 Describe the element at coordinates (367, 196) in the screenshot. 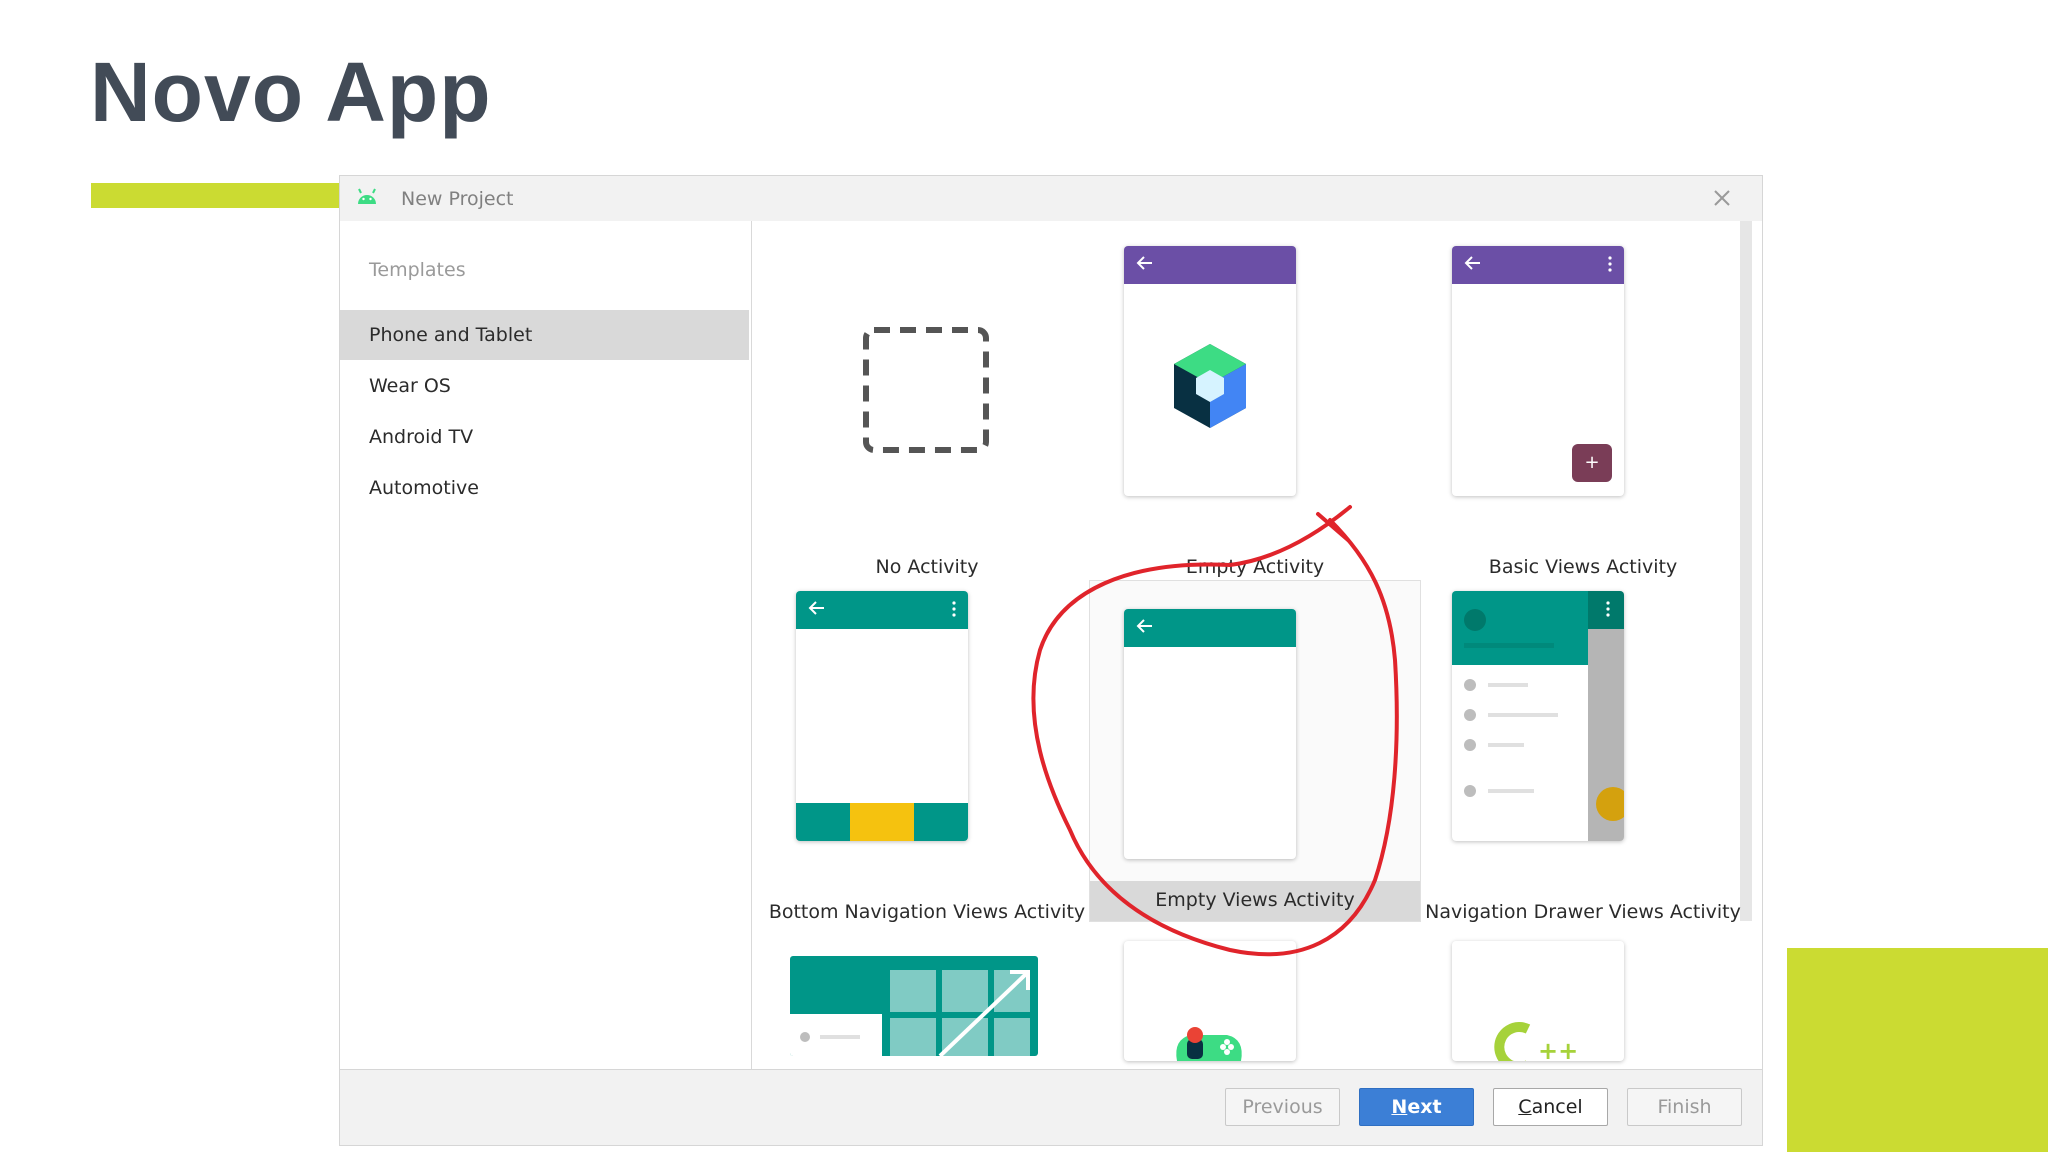

I see `android-icon` at that location.